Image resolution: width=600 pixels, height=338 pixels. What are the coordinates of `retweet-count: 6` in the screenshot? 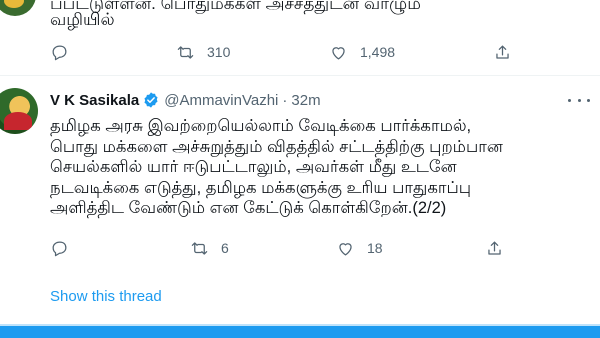 It's located at (225, 248).